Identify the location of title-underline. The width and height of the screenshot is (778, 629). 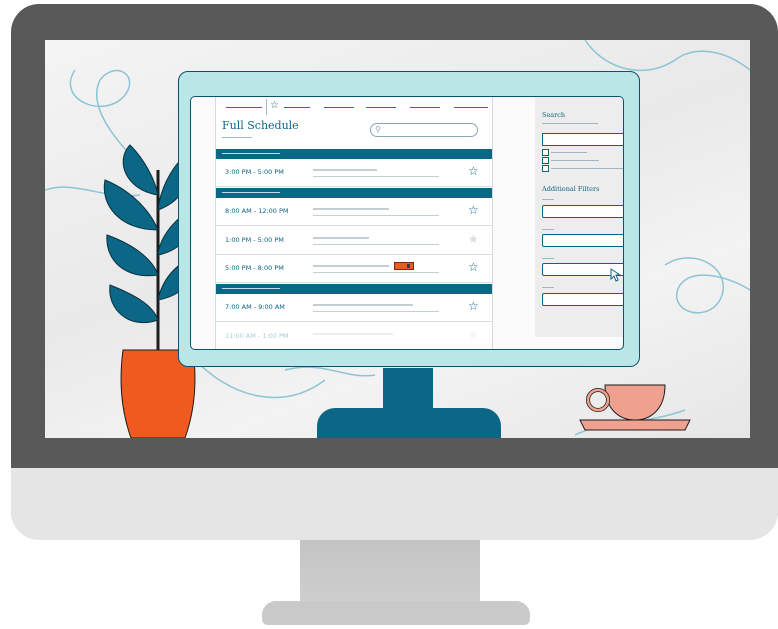
(237, 137).